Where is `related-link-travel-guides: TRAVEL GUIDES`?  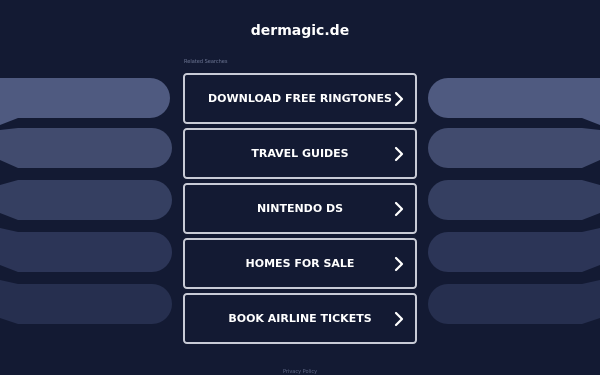
related-link-travel-guides: TRAVEL GUIDES is located at coordinates (300, 153).